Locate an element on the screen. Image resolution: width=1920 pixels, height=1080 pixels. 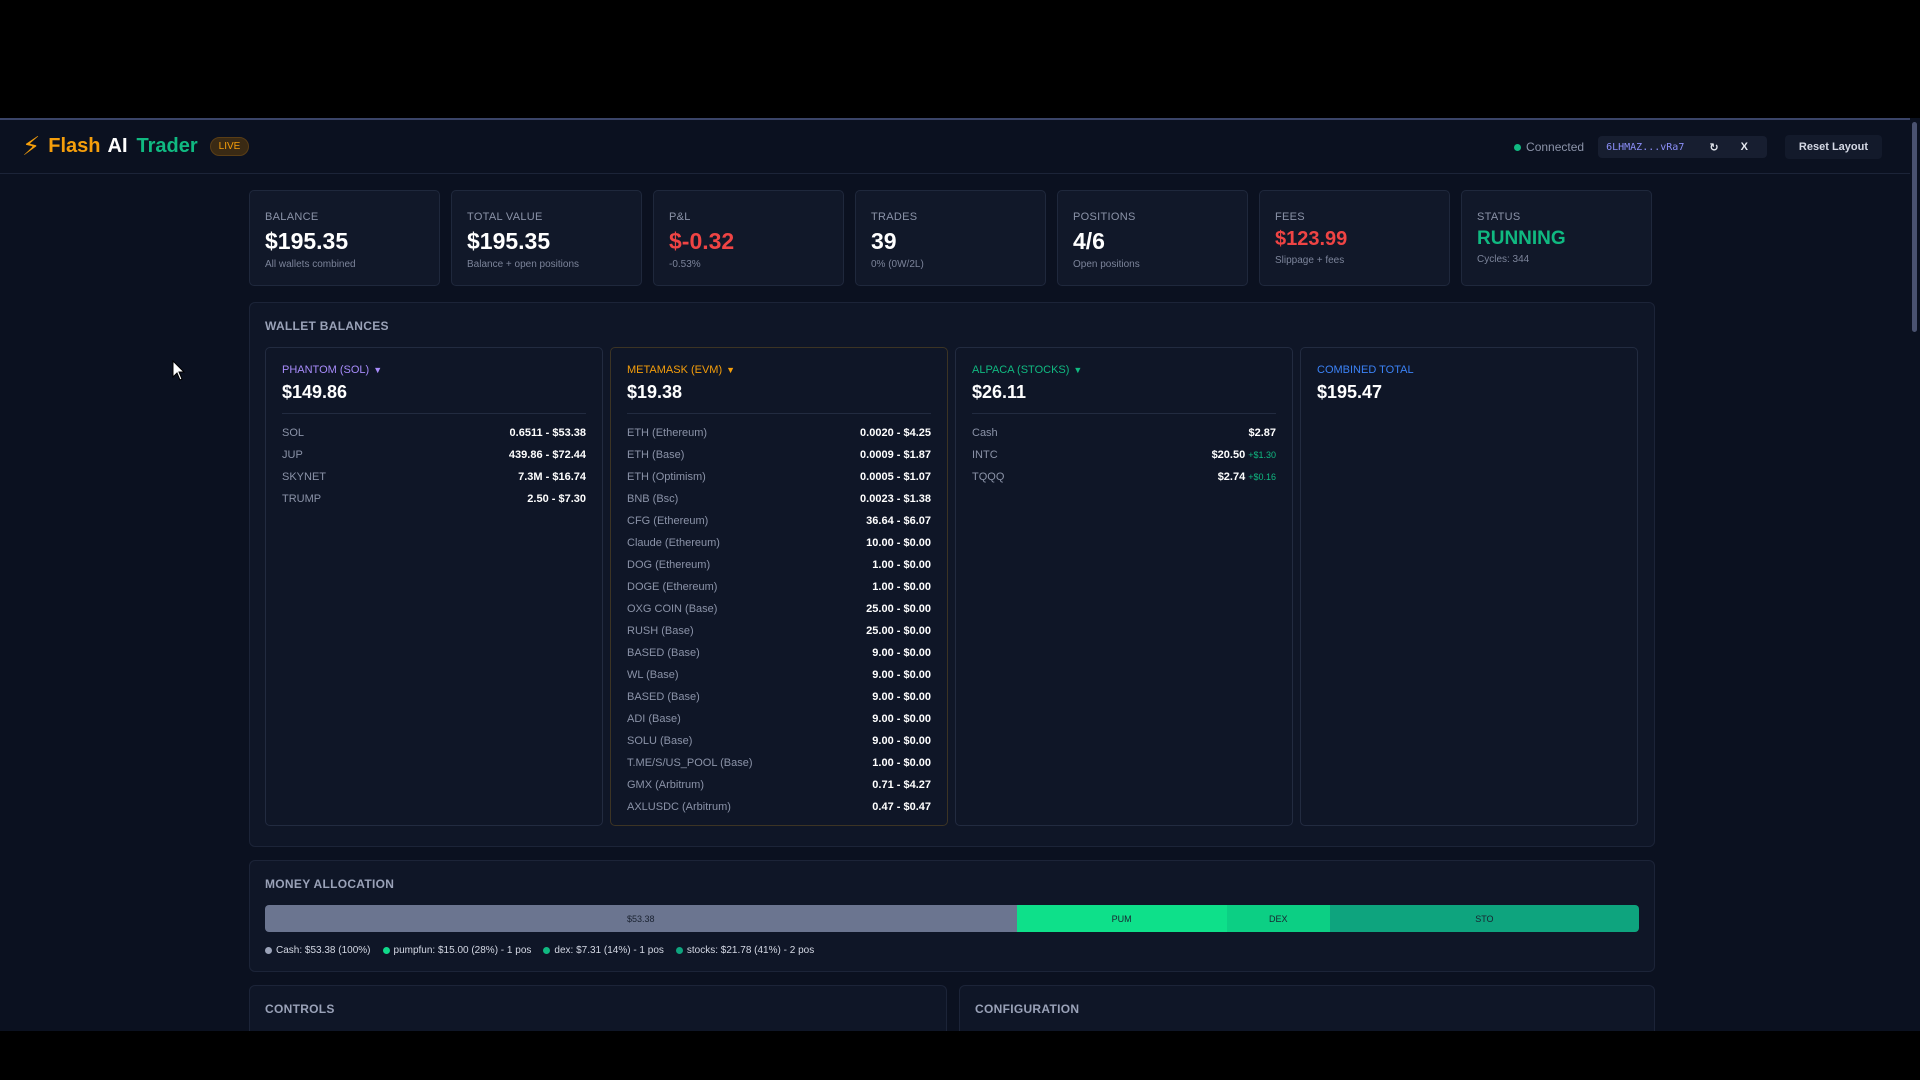
asset-amount: 0.0023 - $1.38 is located at coordinates (895, 499).